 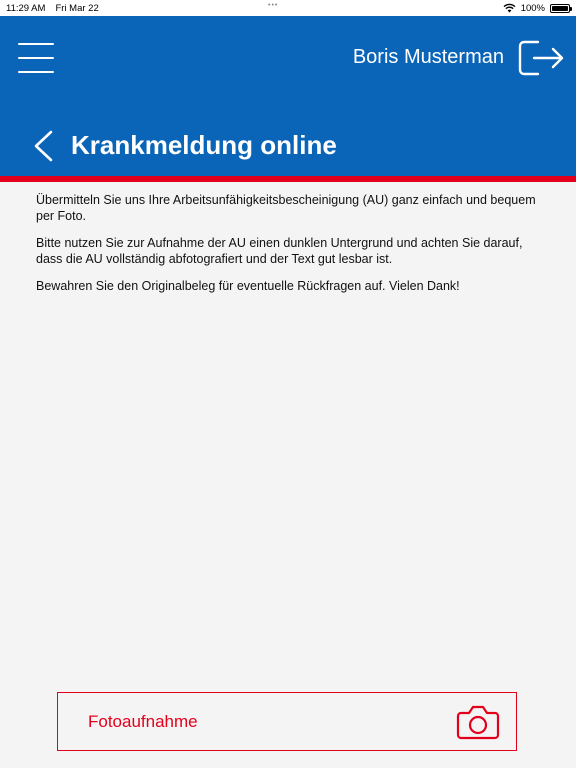 I want to click on user-name: Boris Musterman, so click(x=428, y=57).